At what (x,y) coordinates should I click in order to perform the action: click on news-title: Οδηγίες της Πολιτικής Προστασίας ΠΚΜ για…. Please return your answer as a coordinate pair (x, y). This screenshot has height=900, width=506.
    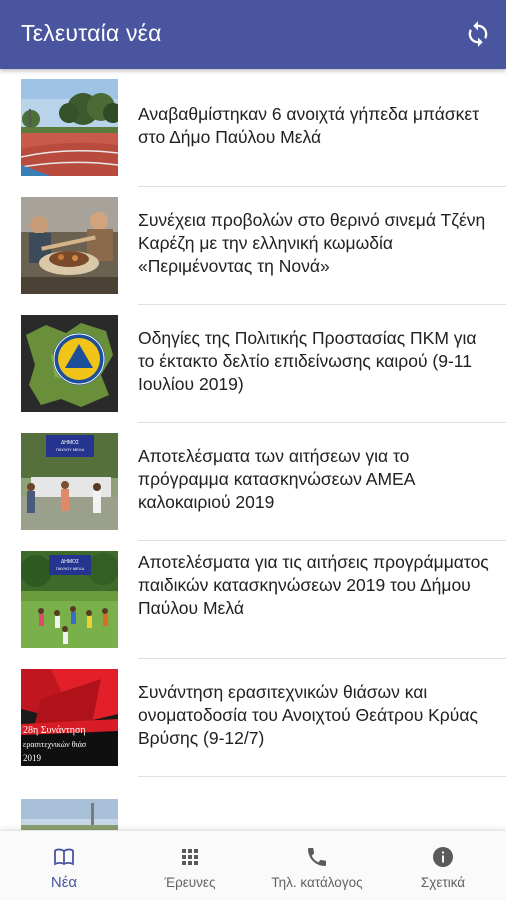
    Looking at the image, I should click on (307, 361).